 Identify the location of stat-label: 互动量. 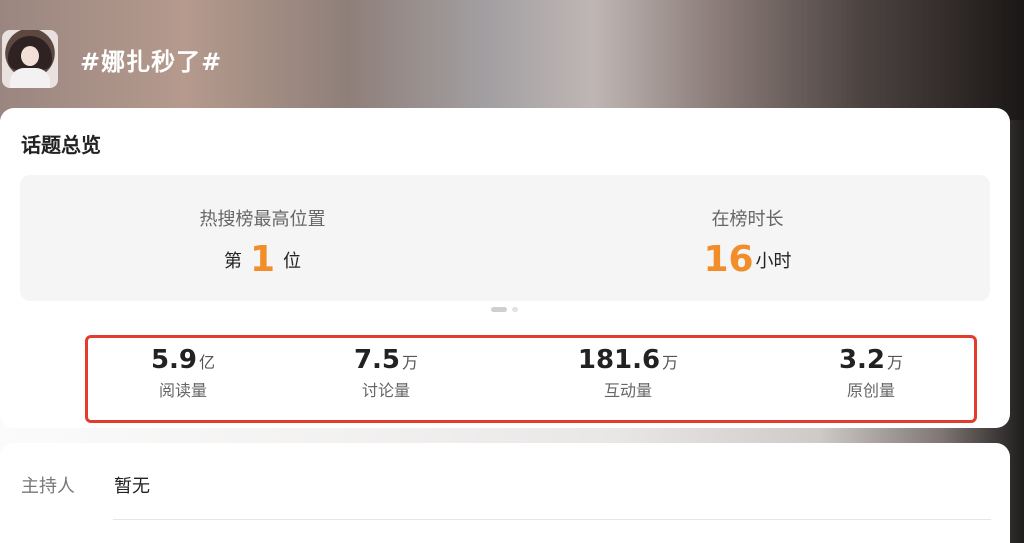
(627, 390).